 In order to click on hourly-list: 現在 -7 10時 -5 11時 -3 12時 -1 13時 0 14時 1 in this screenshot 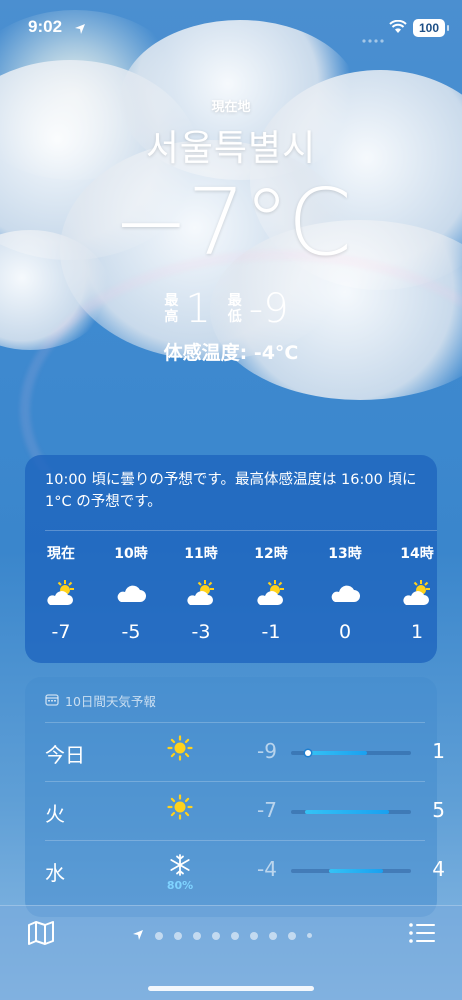, I will do `click(231, 598)`.